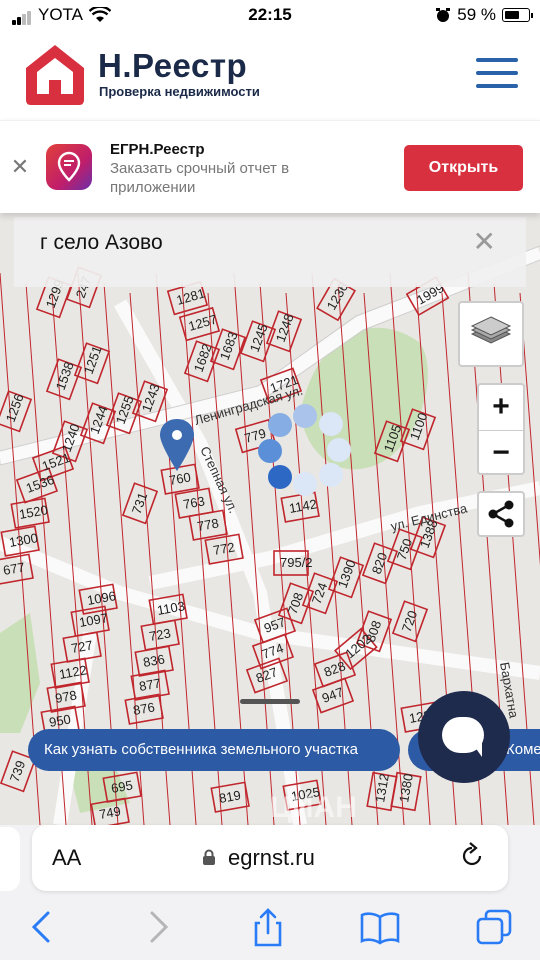 The width and height of the screenshot is (540, 960). I want to click on app-icon, so click(69, 167).